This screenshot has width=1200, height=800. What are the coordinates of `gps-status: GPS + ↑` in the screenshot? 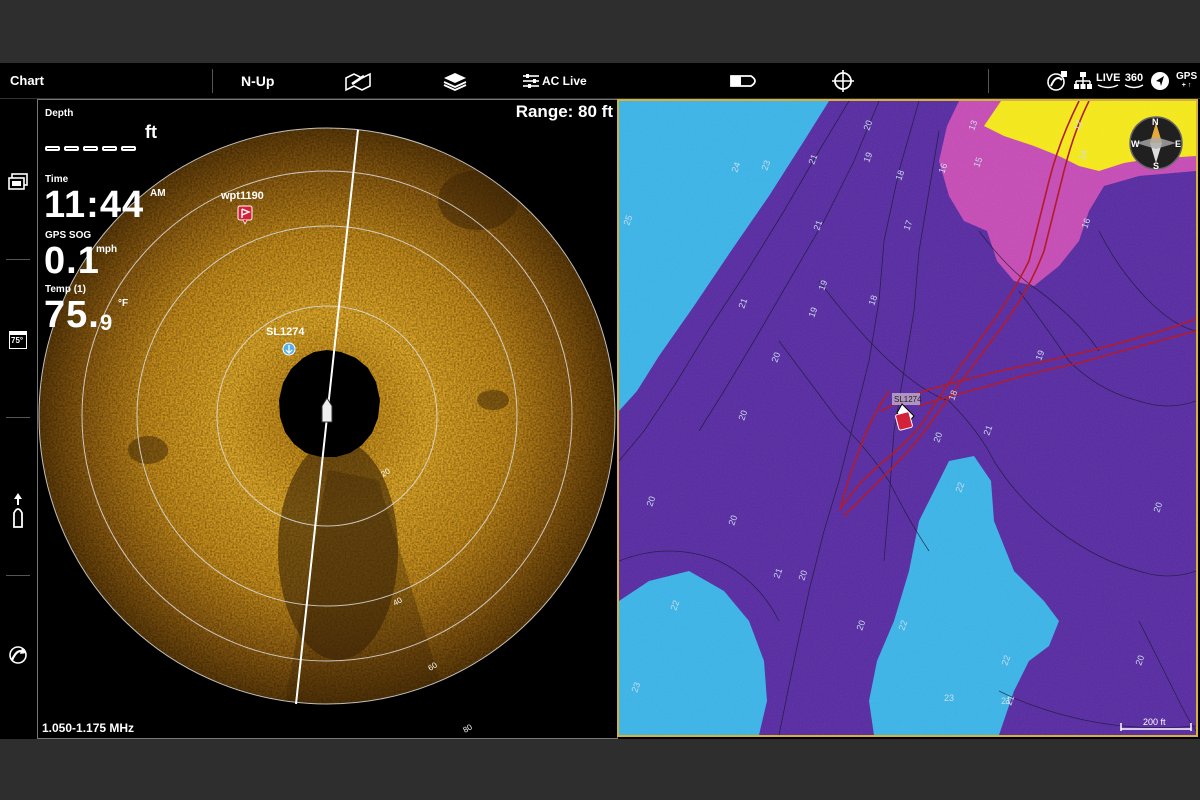 It's located at (1186, 80).